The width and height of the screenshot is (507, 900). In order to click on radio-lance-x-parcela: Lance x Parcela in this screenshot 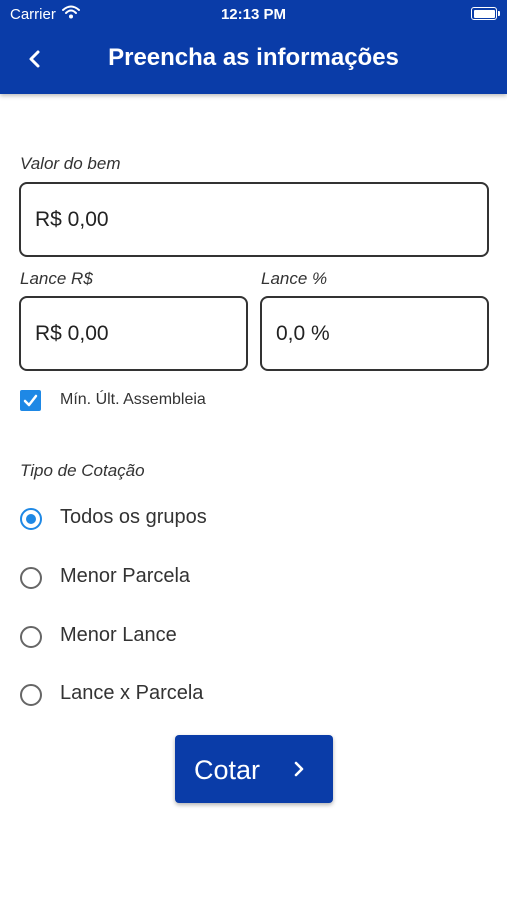, I will do `click(180, 695)`.